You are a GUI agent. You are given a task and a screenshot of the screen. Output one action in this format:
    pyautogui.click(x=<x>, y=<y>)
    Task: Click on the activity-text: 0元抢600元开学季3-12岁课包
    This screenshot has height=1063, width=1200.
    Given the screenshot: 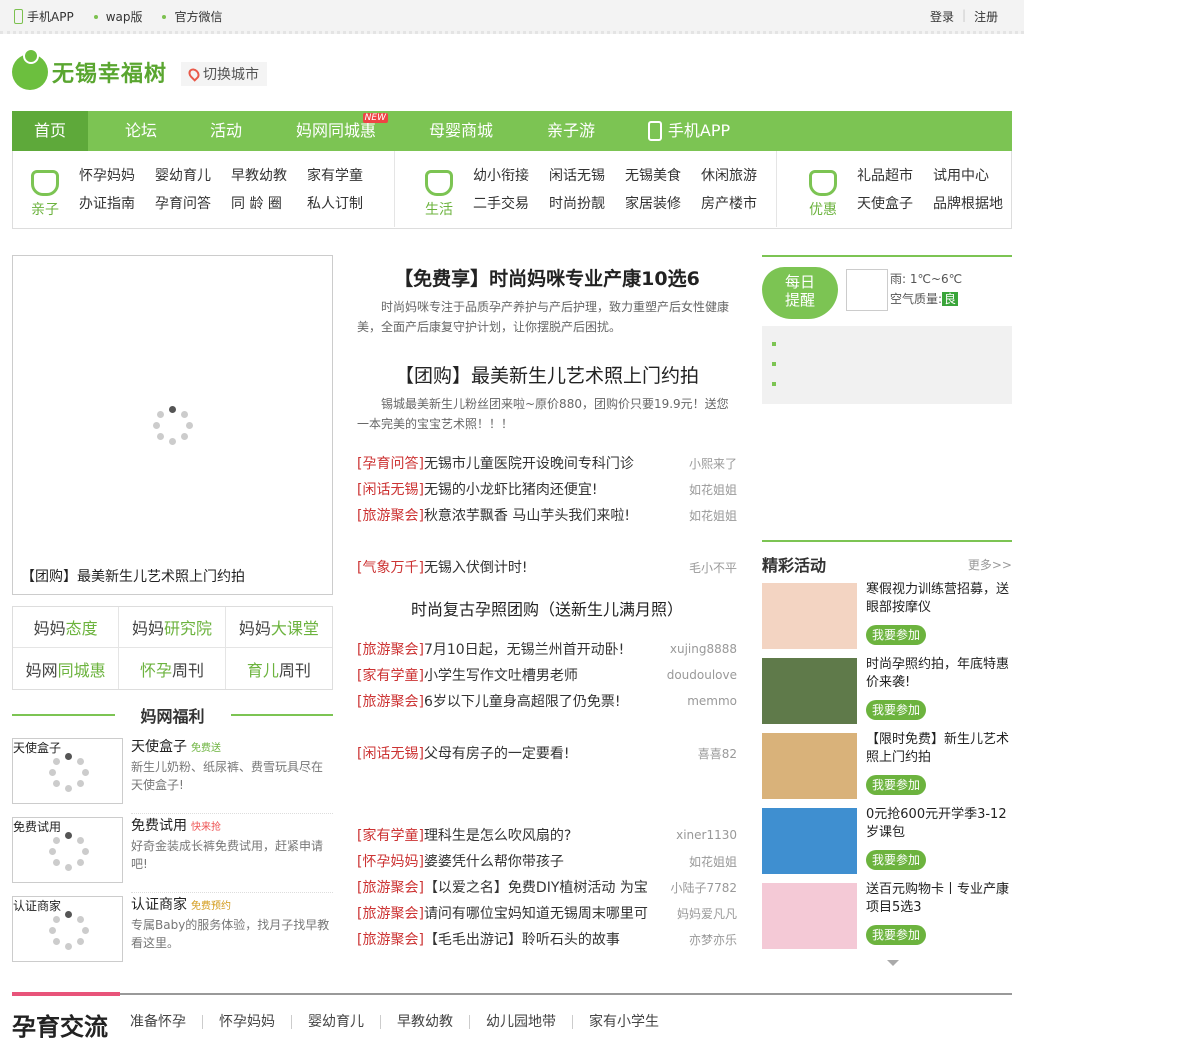 What is the action you would take?
    pyautogui.click(x=939, y=824)
    